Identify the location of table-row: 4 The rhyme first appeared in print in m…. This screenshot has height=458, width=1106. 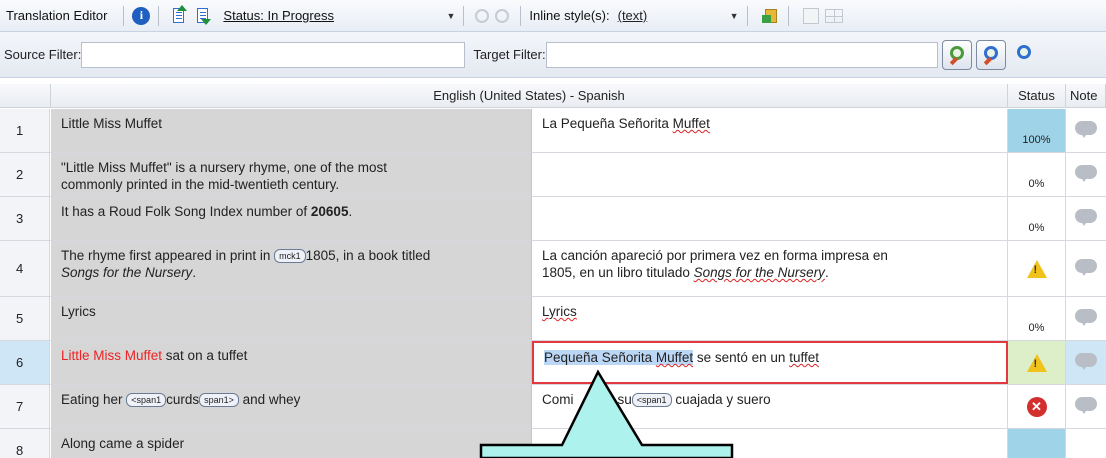
(553, 269).